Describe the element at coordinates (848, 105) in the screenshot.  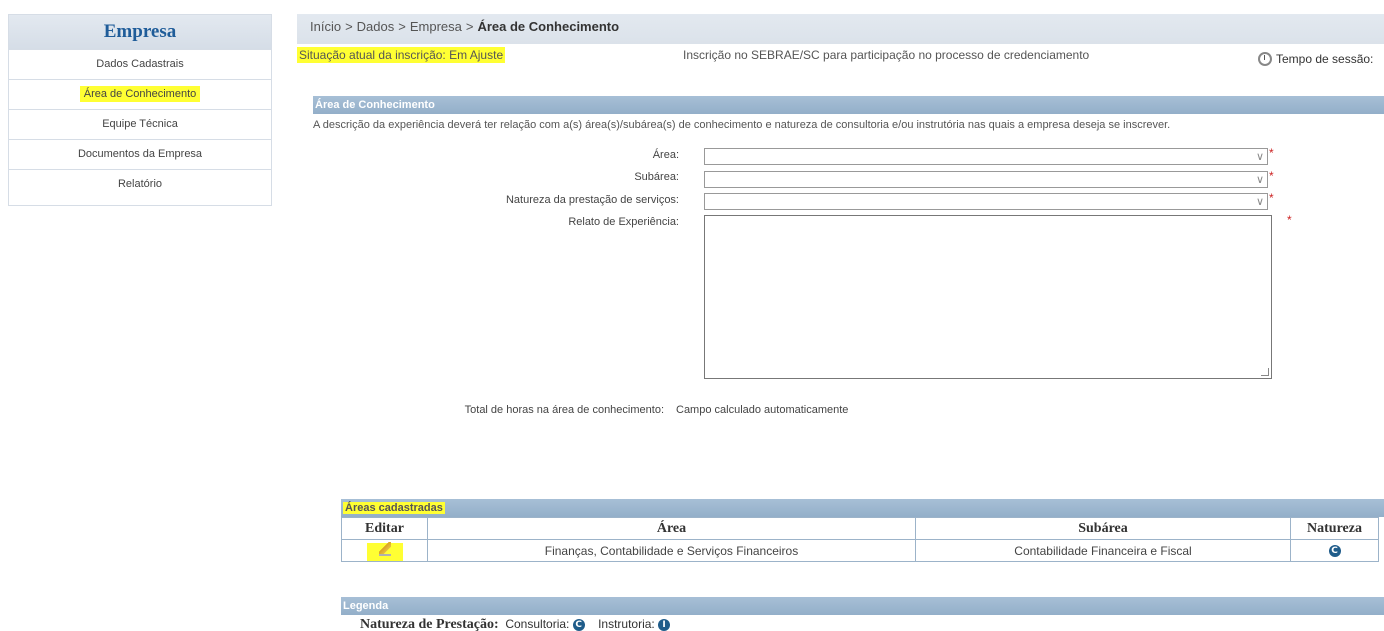
I see `section-header-area: Área de Conhecimento` at that location.